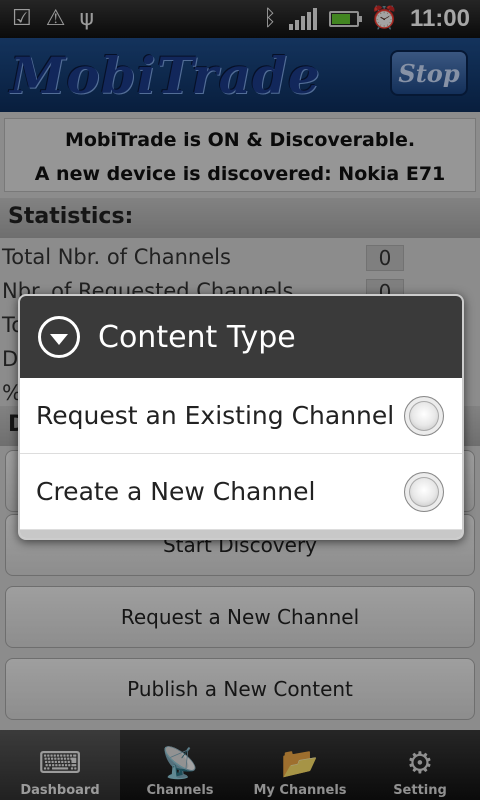  Describe the element at coordinates (241, 534) in the screenshot. I see `dialog-footer` at that location.